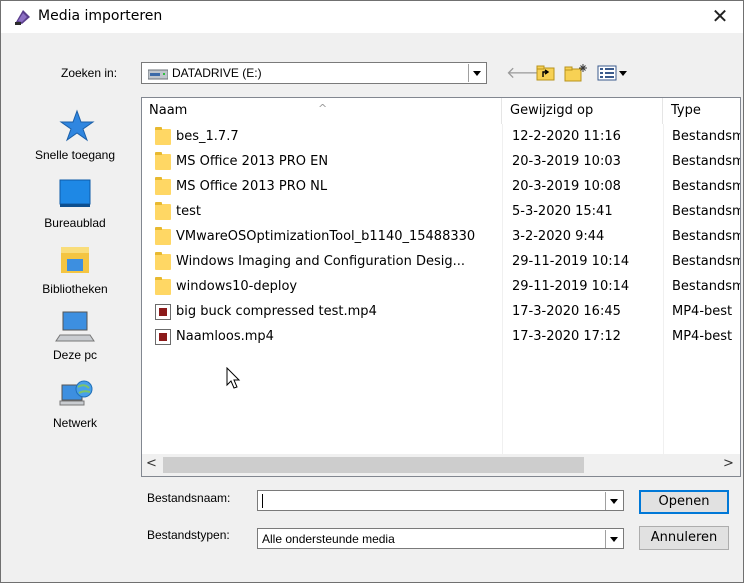 The height and width of the screenshot is (583, 744). What do you see at coordinates (615, 73) in the screenshot?
I see `view-menu-icon` at bounding box center [615, 73].